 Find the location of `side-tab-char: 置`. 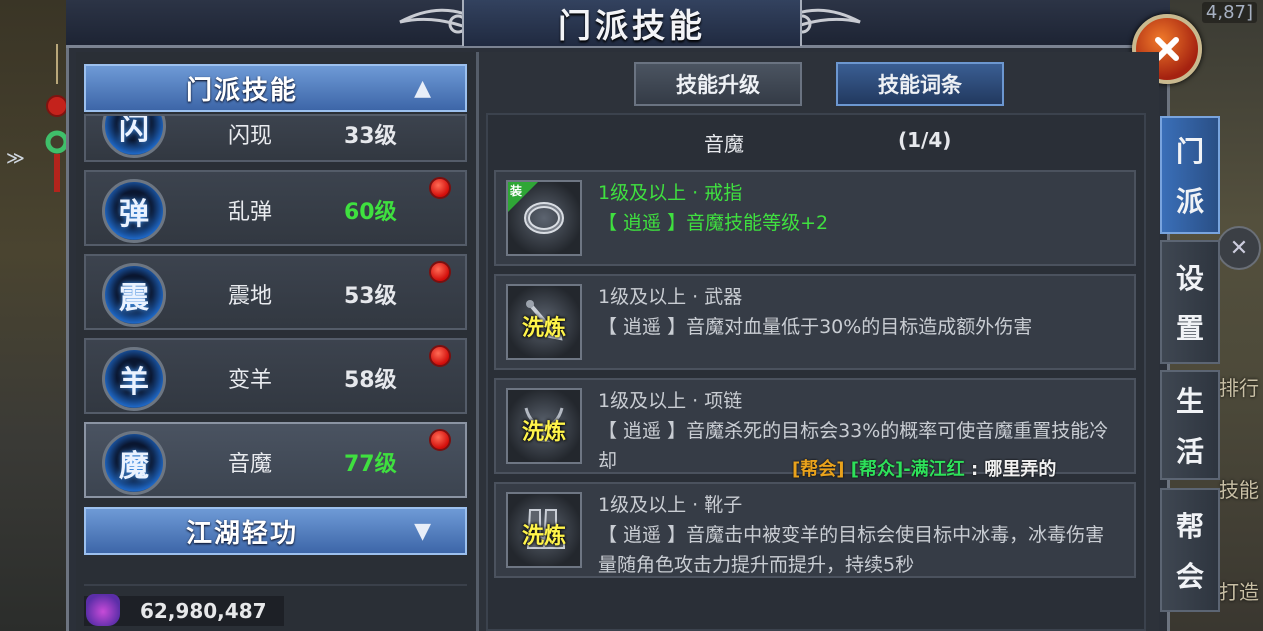

side-tab-char: 置 is located at coordinates (1189, 328).